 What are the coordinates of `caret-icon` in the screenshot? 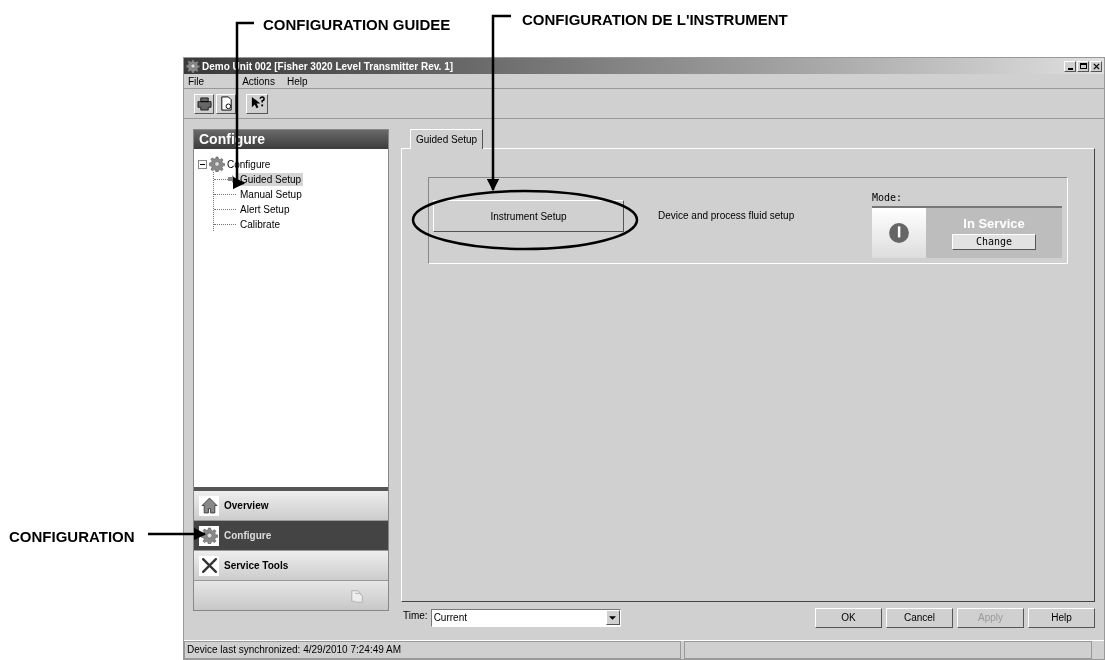 It's located at (613, 617).